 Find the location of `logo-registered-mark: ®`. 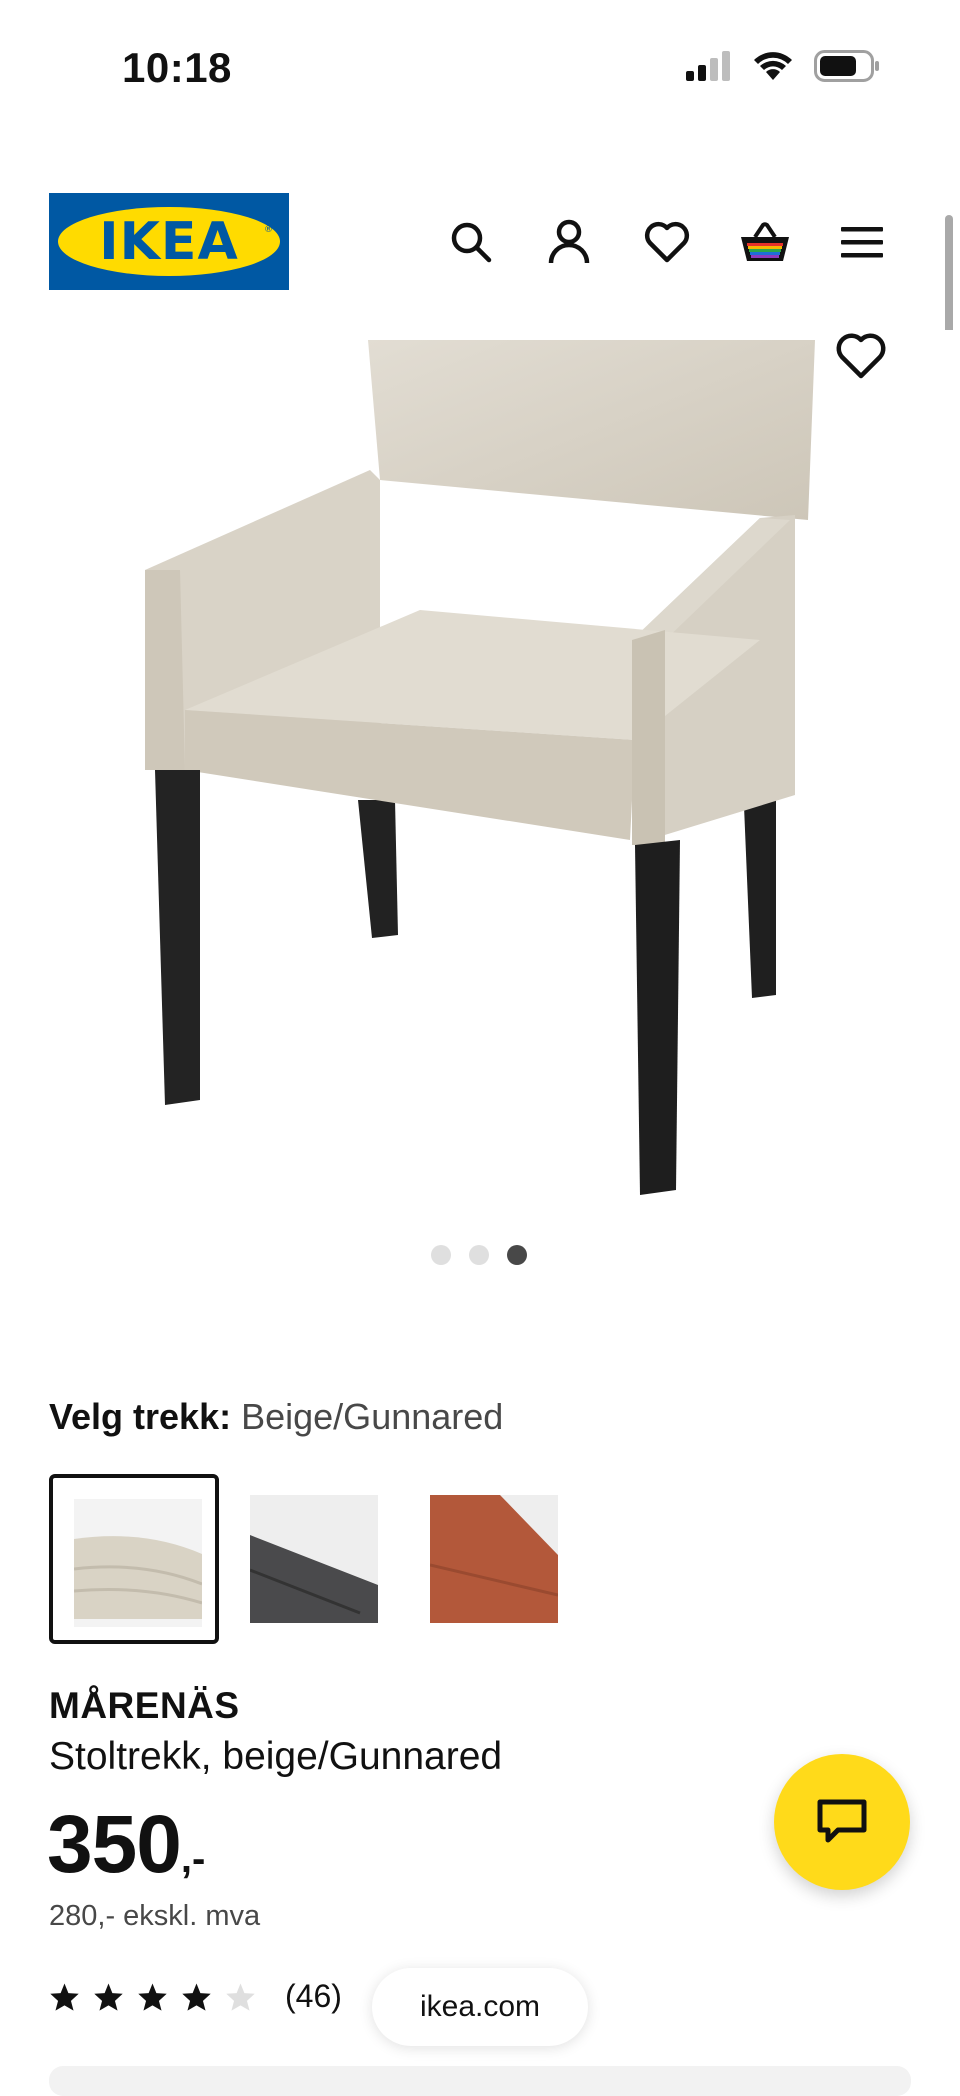

logo-registered-mark: ® is located at coordinates (268, 230).